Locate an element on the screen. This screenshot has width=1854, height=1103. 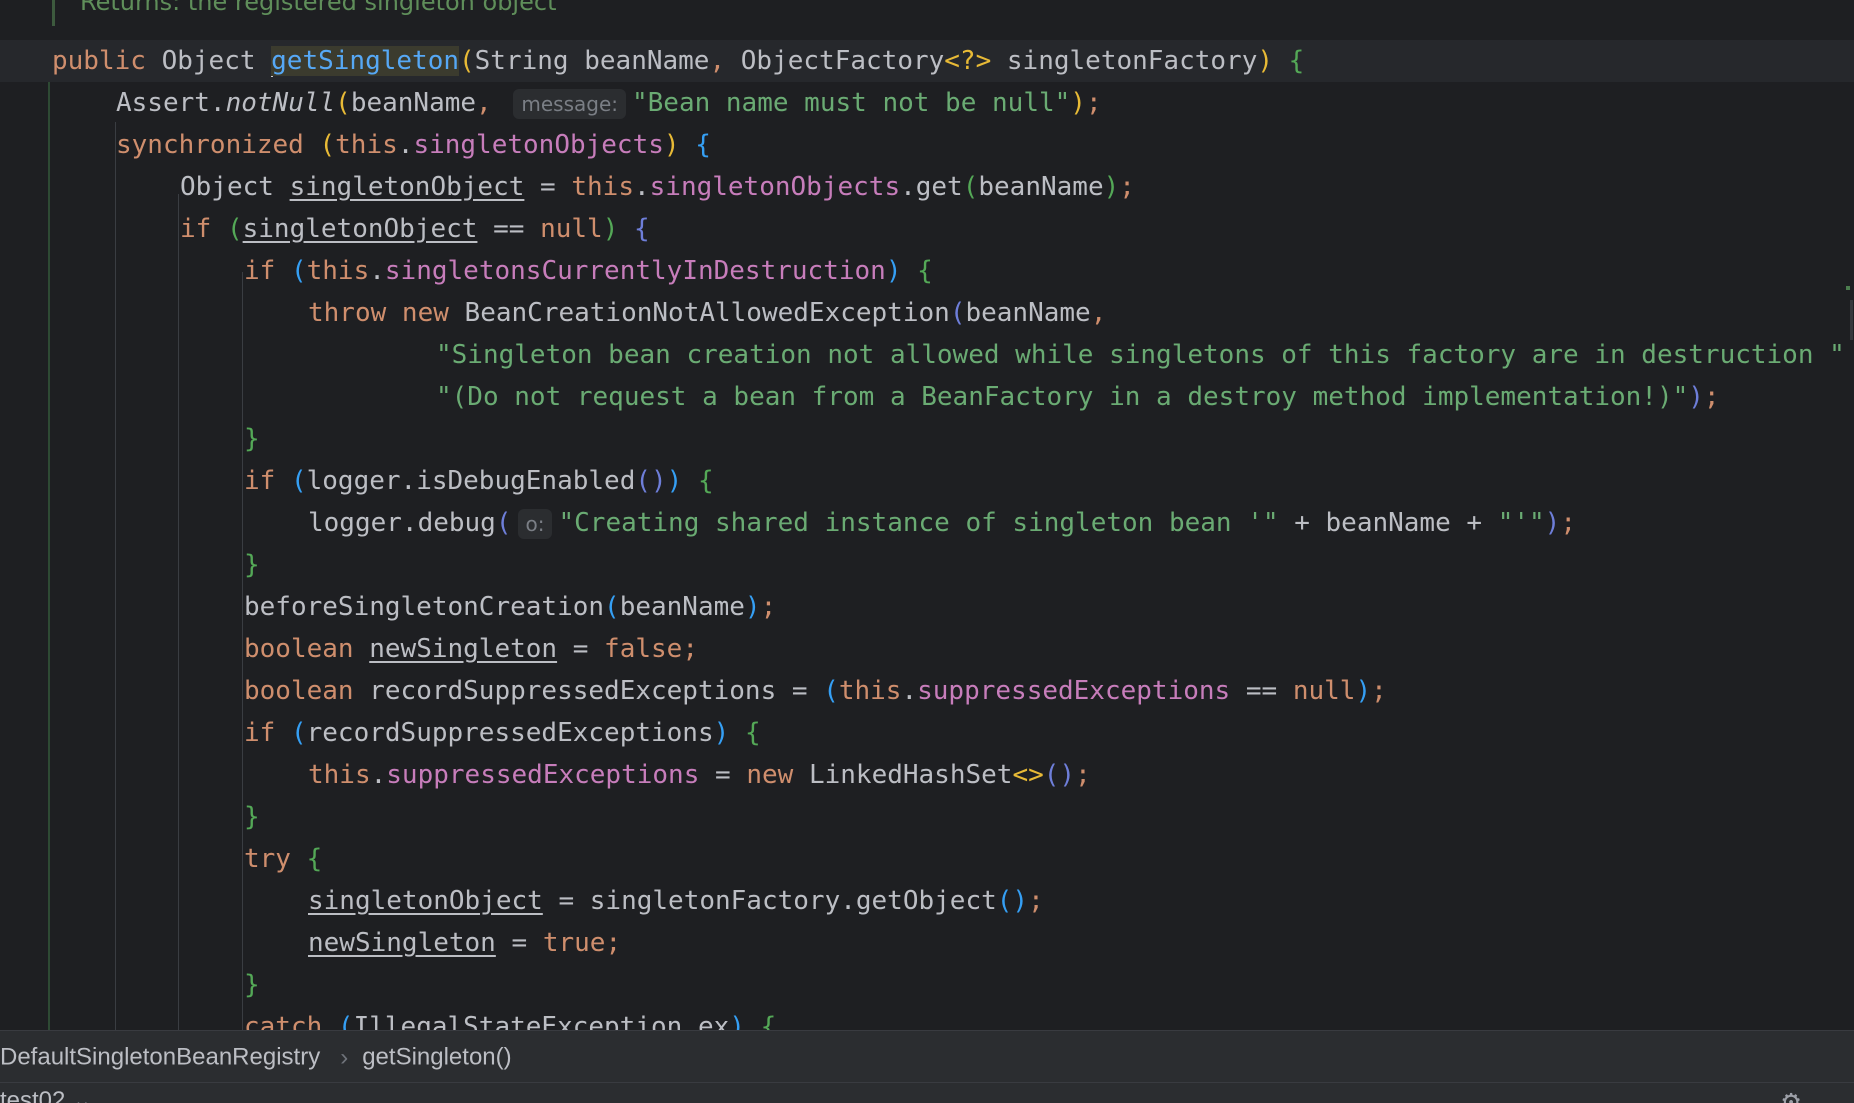
chevron-right-icon: › is located at coordinates (344, 1057).